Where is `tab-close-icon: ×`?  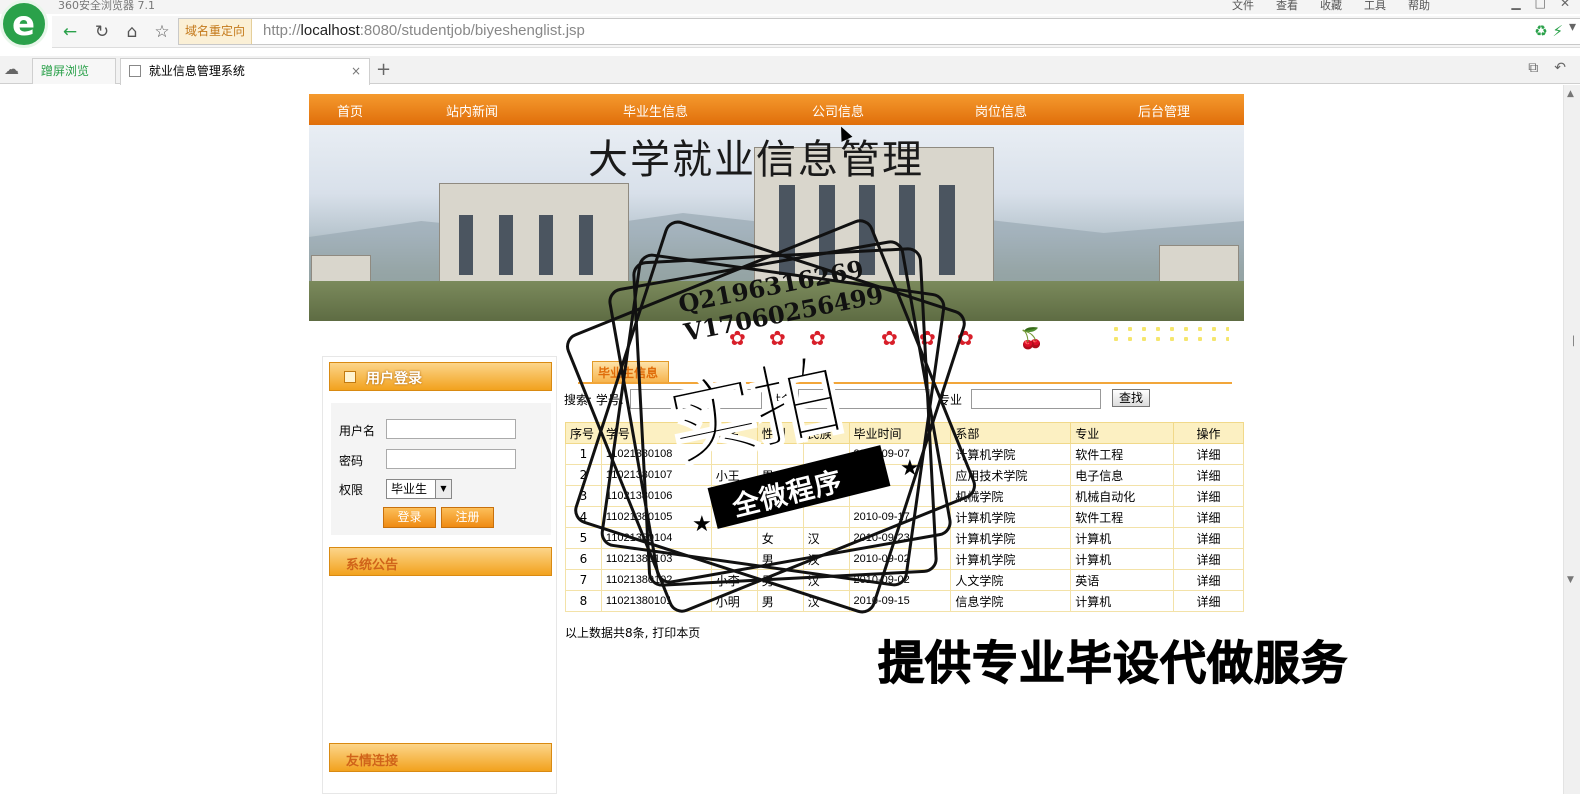
tab-close-icon: × is located at coordinates (356, 71).